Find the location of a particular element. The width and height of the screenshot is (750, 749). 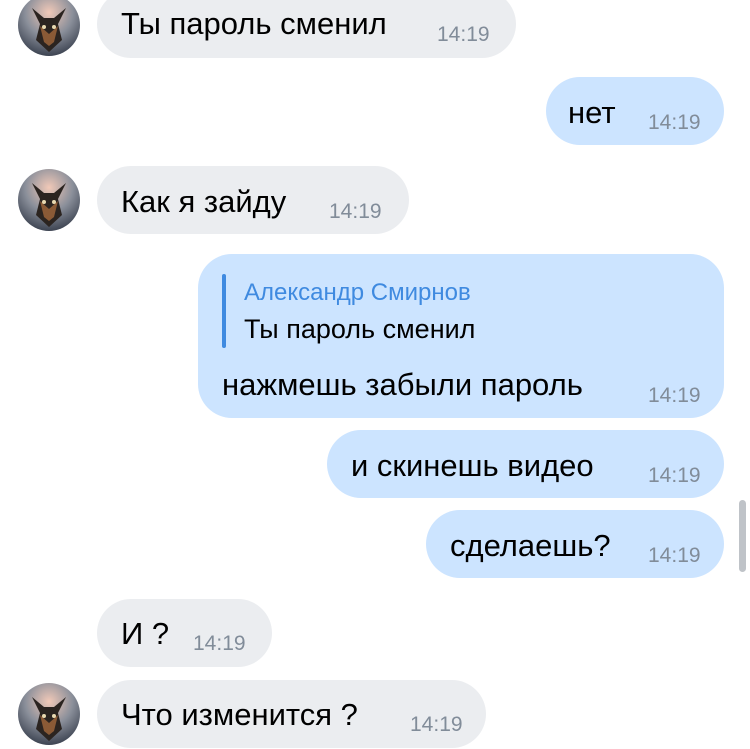

message-text: Ты пароль сменил is located at coordinates (254, 23).